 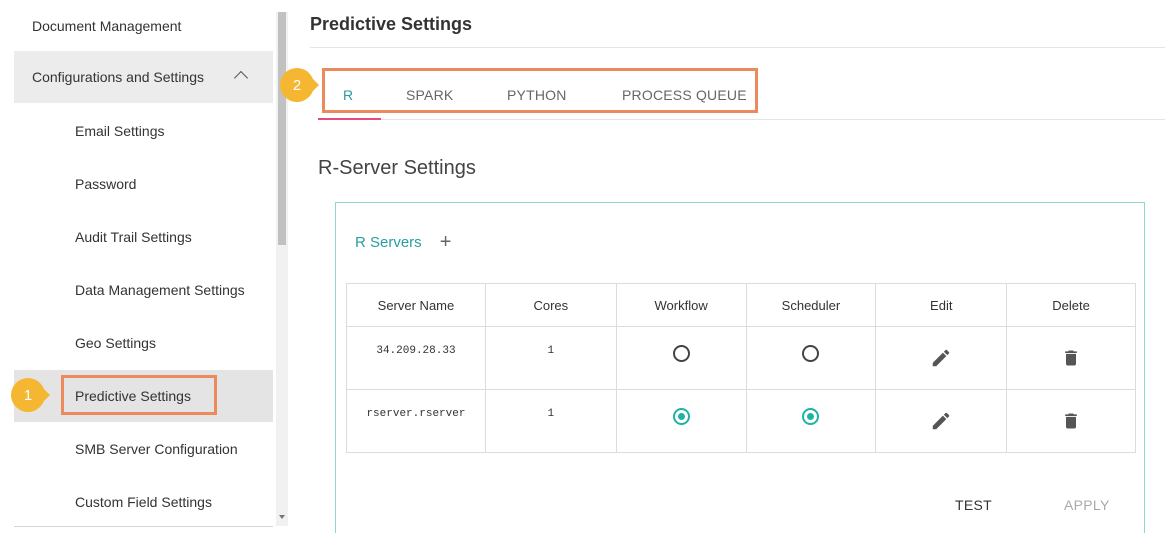 I want to click on sidebar-item-configurations-and-settings: Configurations and Settings, so click(x=143, y=77).